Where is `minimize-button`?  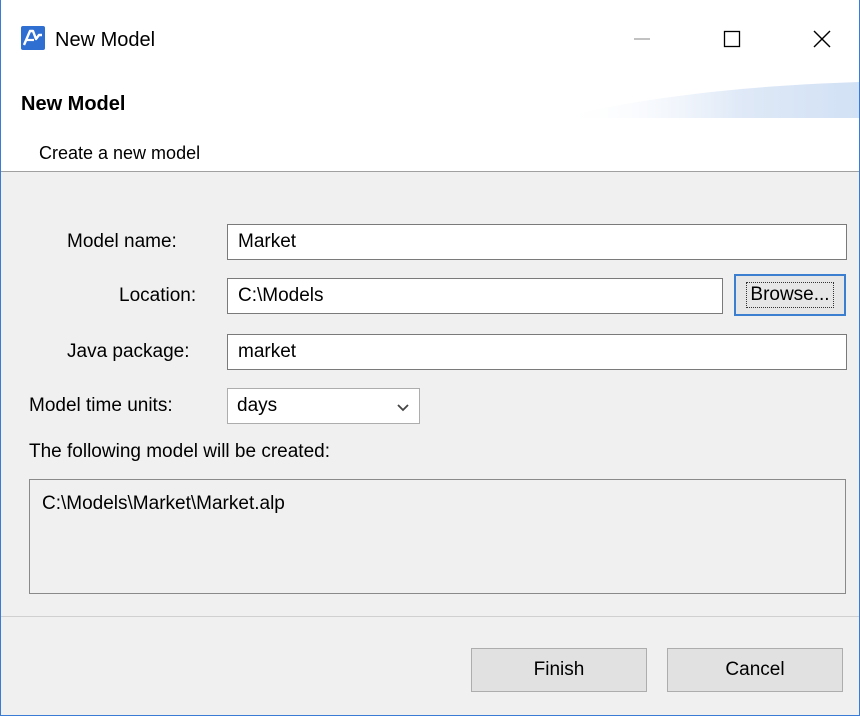
minimize-button is located at coordinates (642, 39).